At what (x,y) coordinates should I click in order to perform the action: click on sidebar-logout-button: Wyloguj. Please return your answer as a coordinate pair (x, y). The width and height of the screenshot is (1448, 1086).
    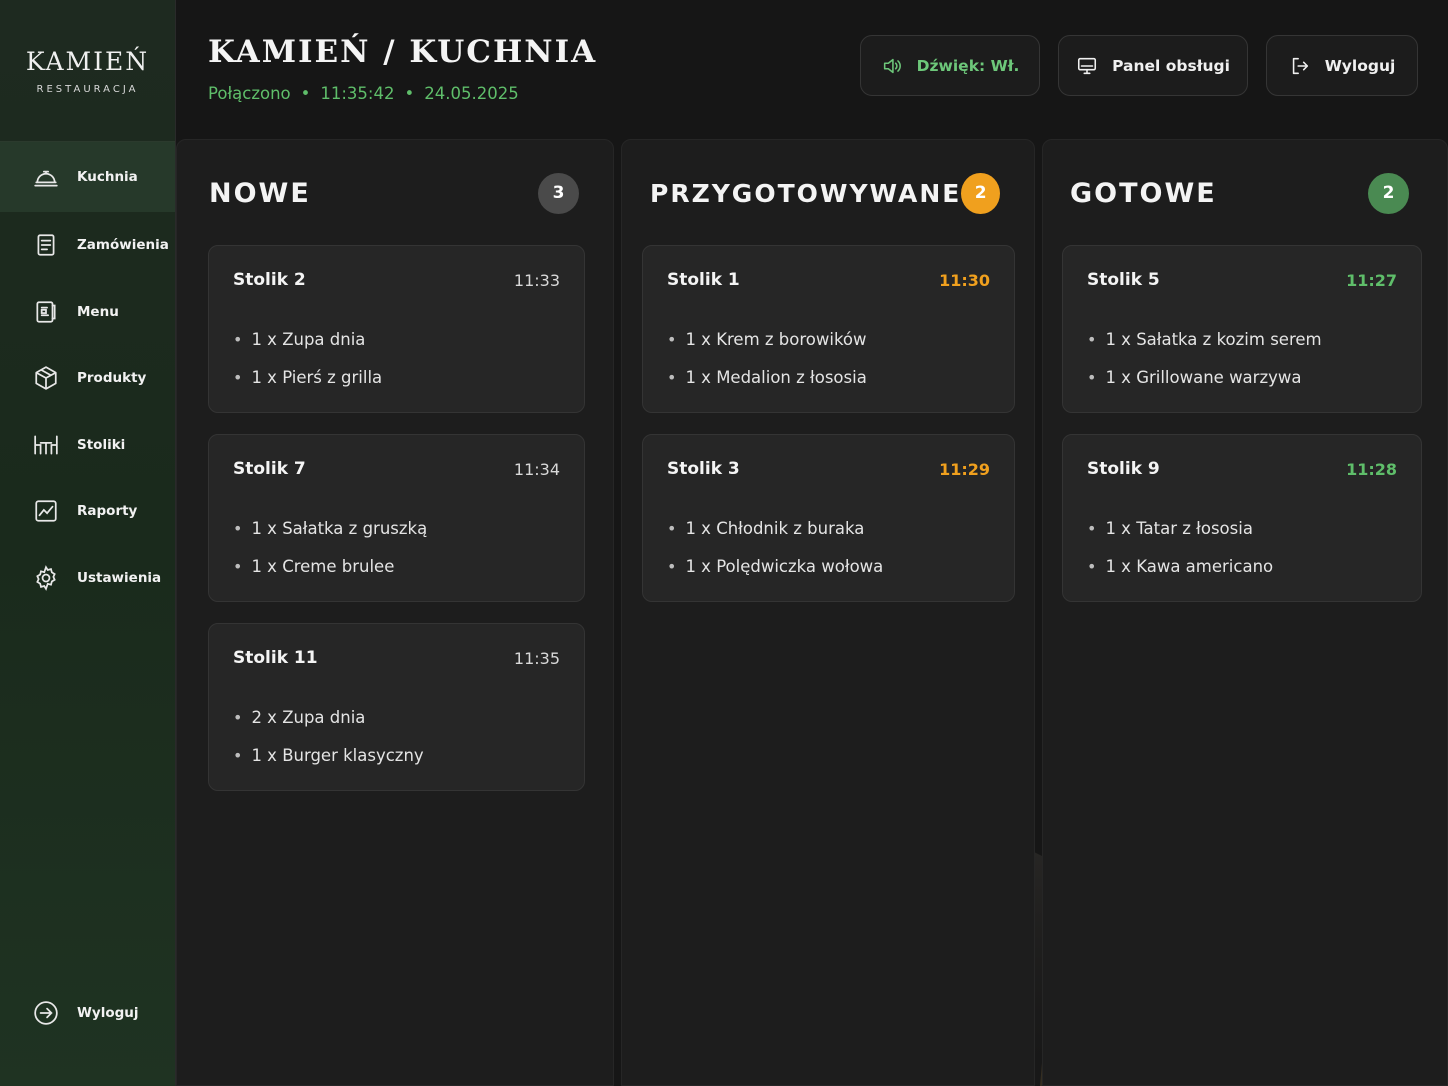
    Looking at the image, I should click on (88, 1013).